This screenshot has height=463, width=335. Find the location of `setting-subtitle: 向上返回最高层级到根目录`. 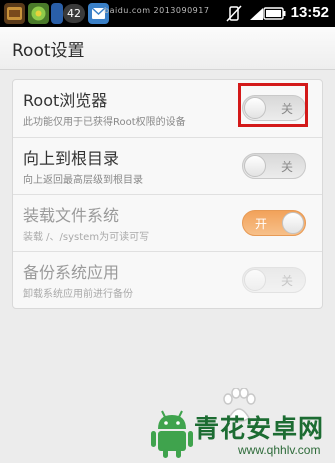

setting-subtitle: 向上返回最高层级到根目录 is located at coordinates (83, 180).